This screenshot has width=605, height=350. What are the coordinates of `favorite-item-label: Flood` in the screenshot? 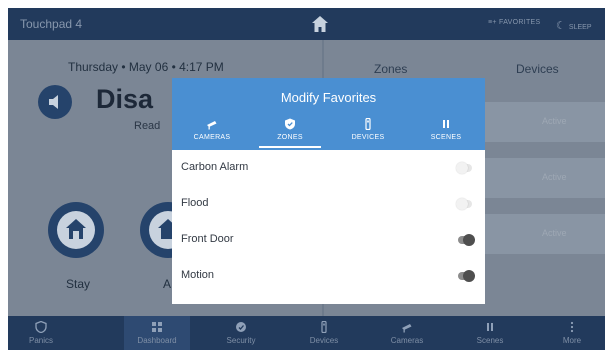 It's located at (195, 203).